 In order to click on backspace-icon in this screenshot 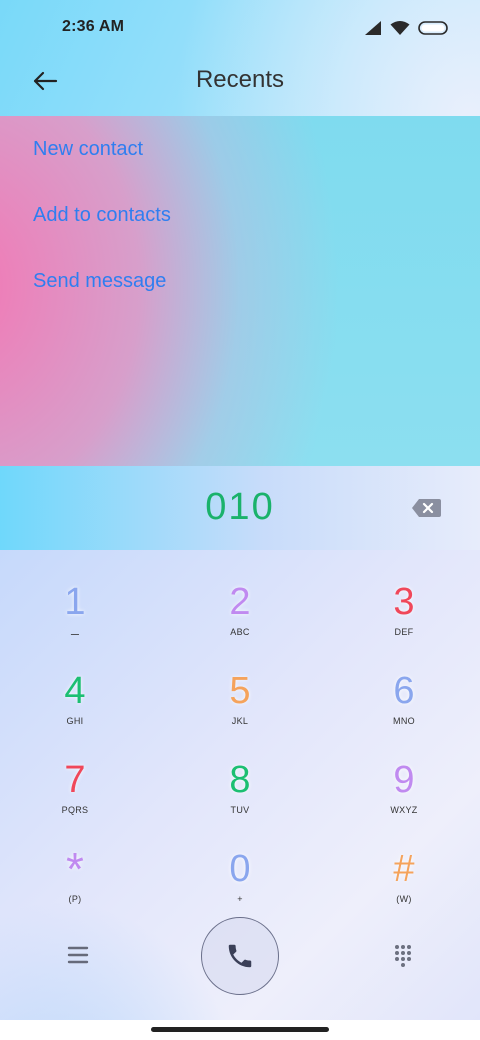, I will do `click(426, 508)`.